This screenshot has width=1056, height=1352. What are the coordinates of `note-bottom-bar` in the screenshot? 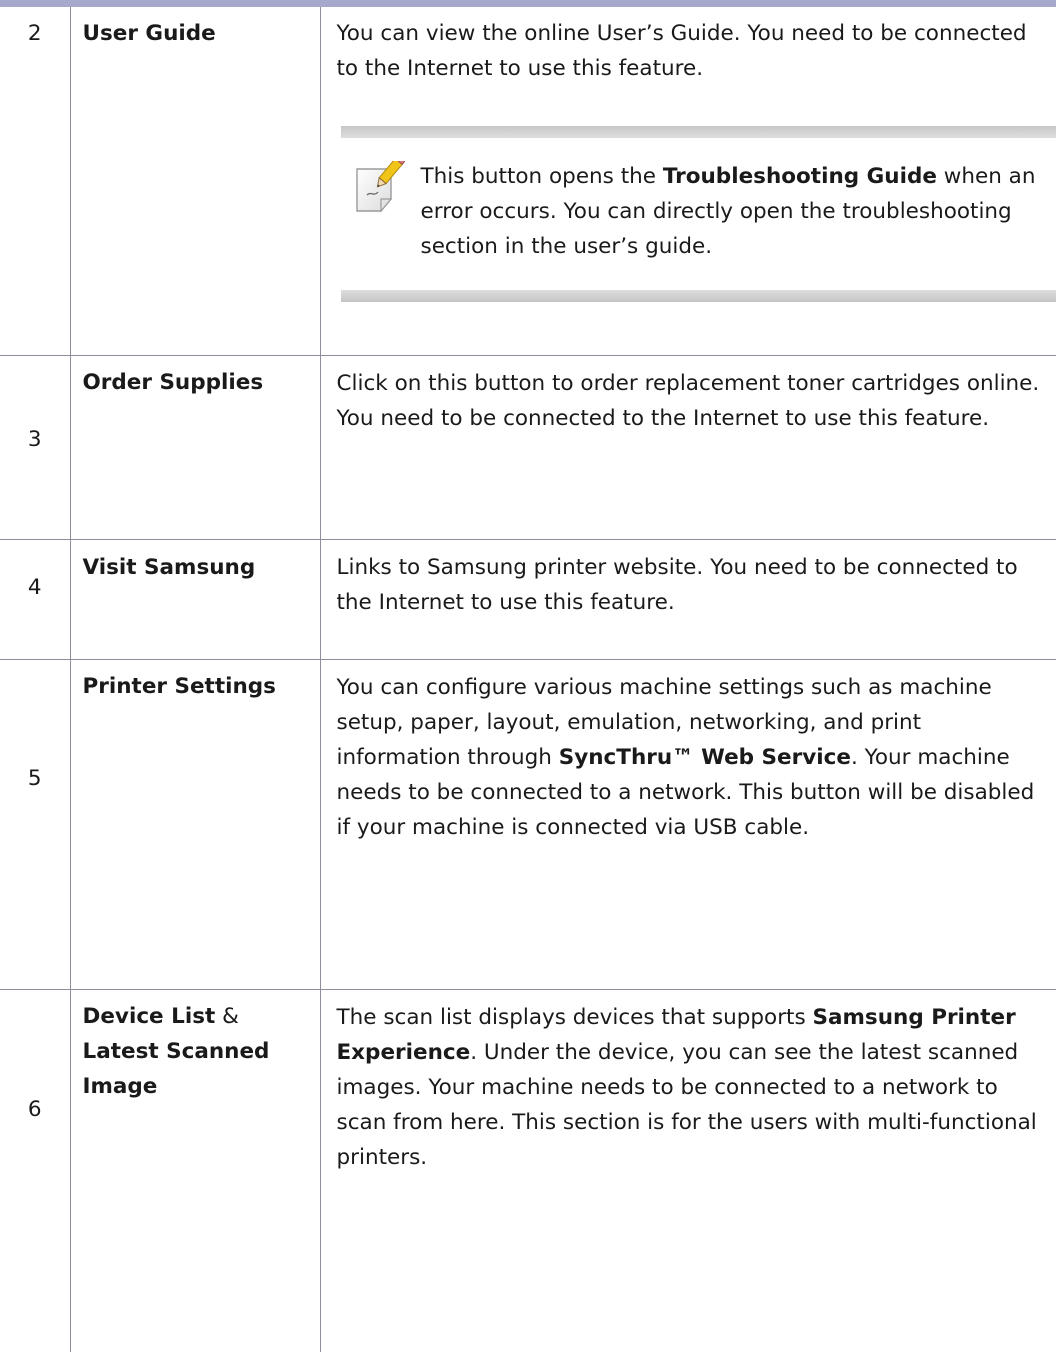 It's located at (698, 296).